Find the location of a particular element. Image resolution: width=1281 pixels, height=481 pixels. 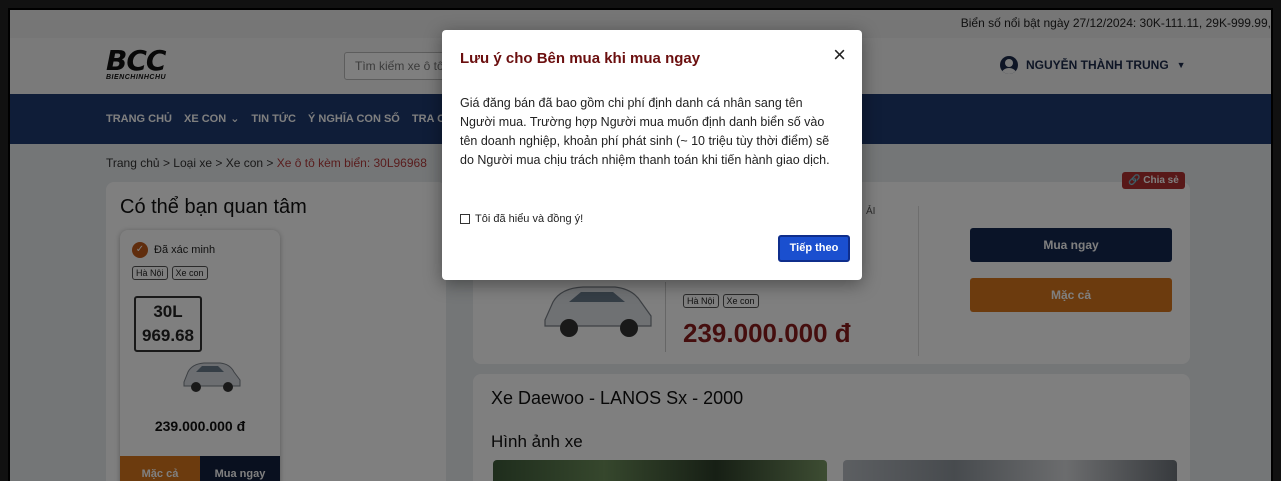

agree-checkbox: Tôi đã hiểu và đồng ý! is located at coordinates (521, 219).